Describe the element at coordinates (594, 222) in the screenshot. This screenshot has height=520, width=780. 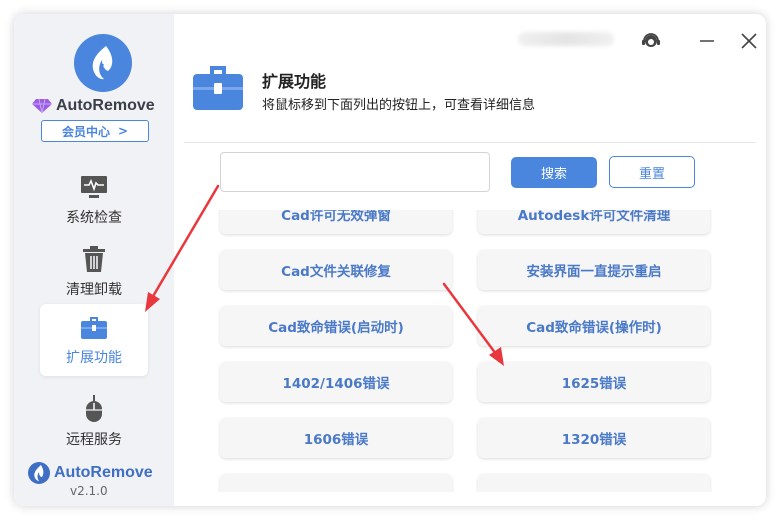
I see `tool-button: Autodesk许可文件清理` at that location.